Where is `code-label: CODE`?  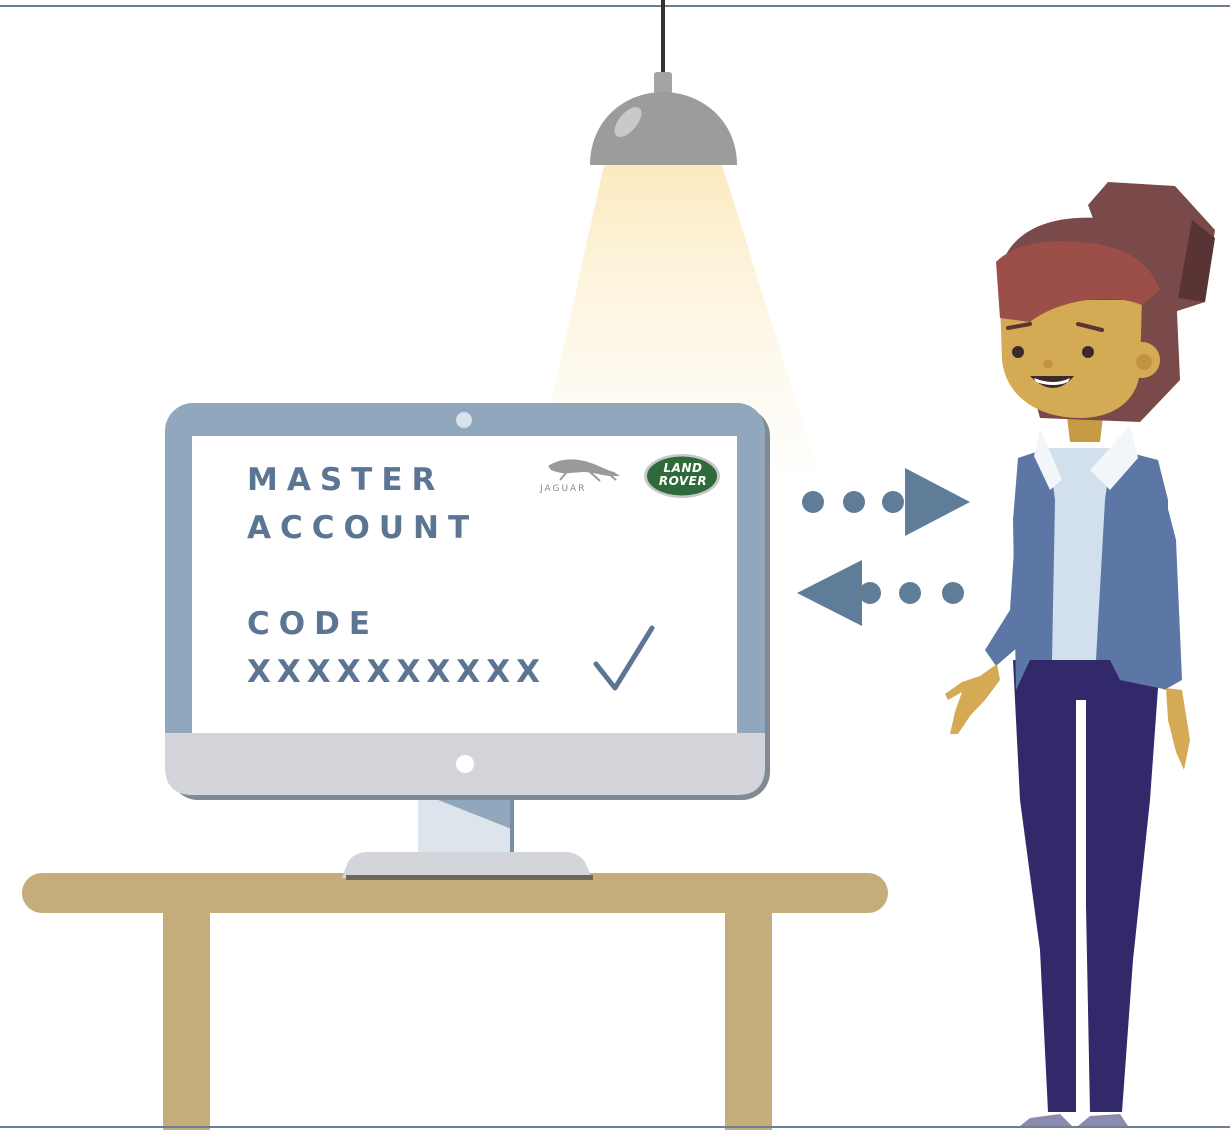 code-label: CODE is located at coordinates (313, 624).